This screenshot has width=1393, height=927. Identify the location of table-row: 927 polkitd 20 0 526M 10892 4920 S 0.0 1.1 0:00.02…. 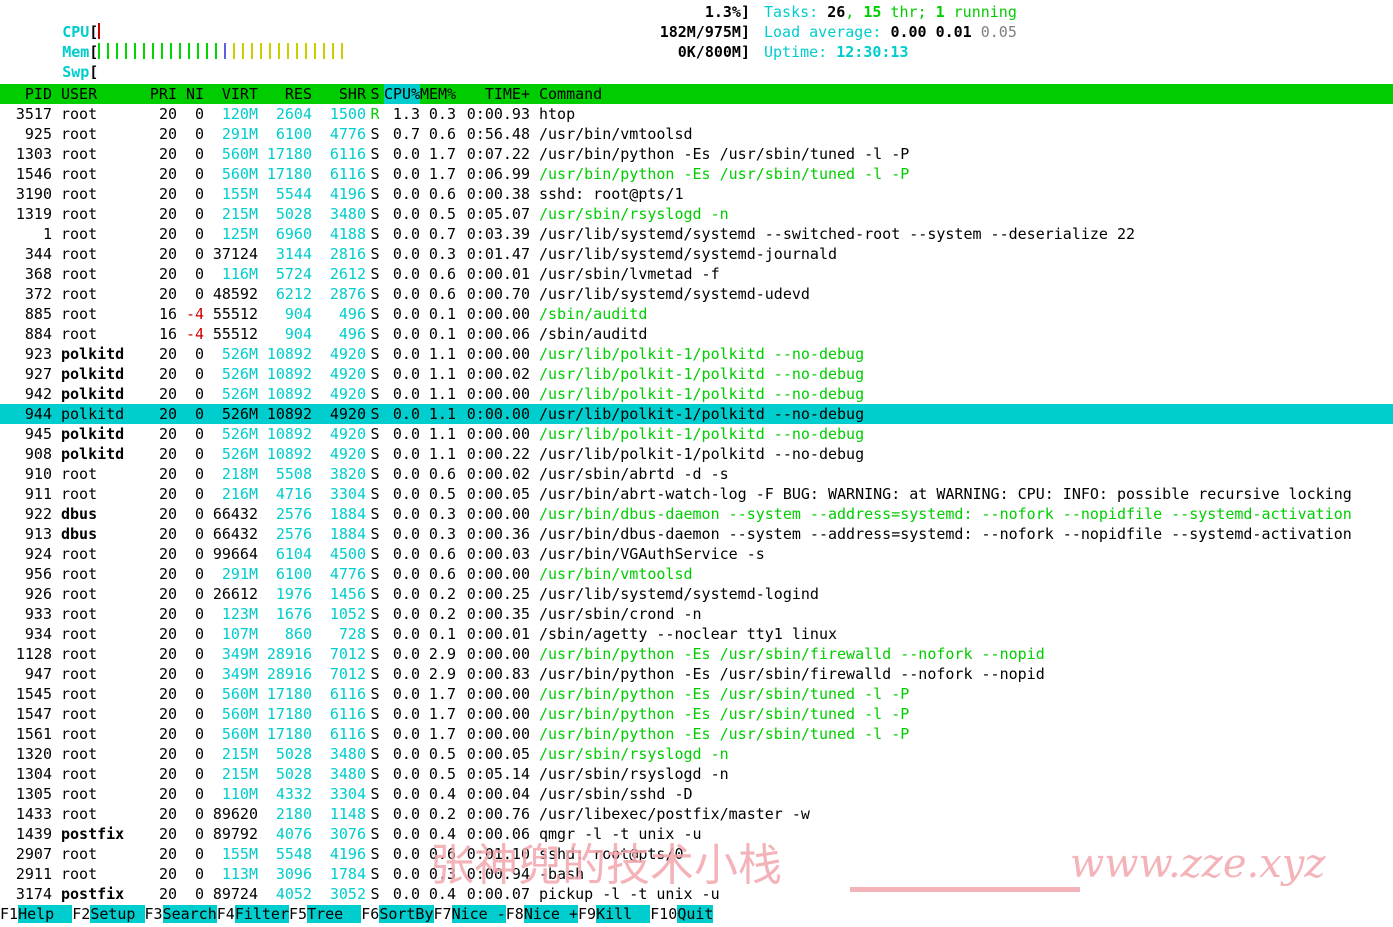
(696, 374).